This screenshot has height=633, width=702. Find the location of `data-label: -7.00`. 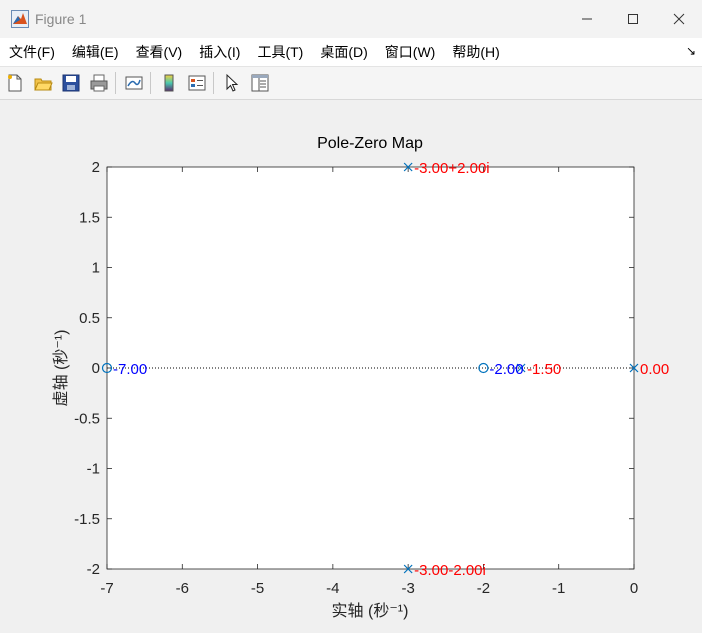

data-label: -7.00 is located at coordinates (130, 369).